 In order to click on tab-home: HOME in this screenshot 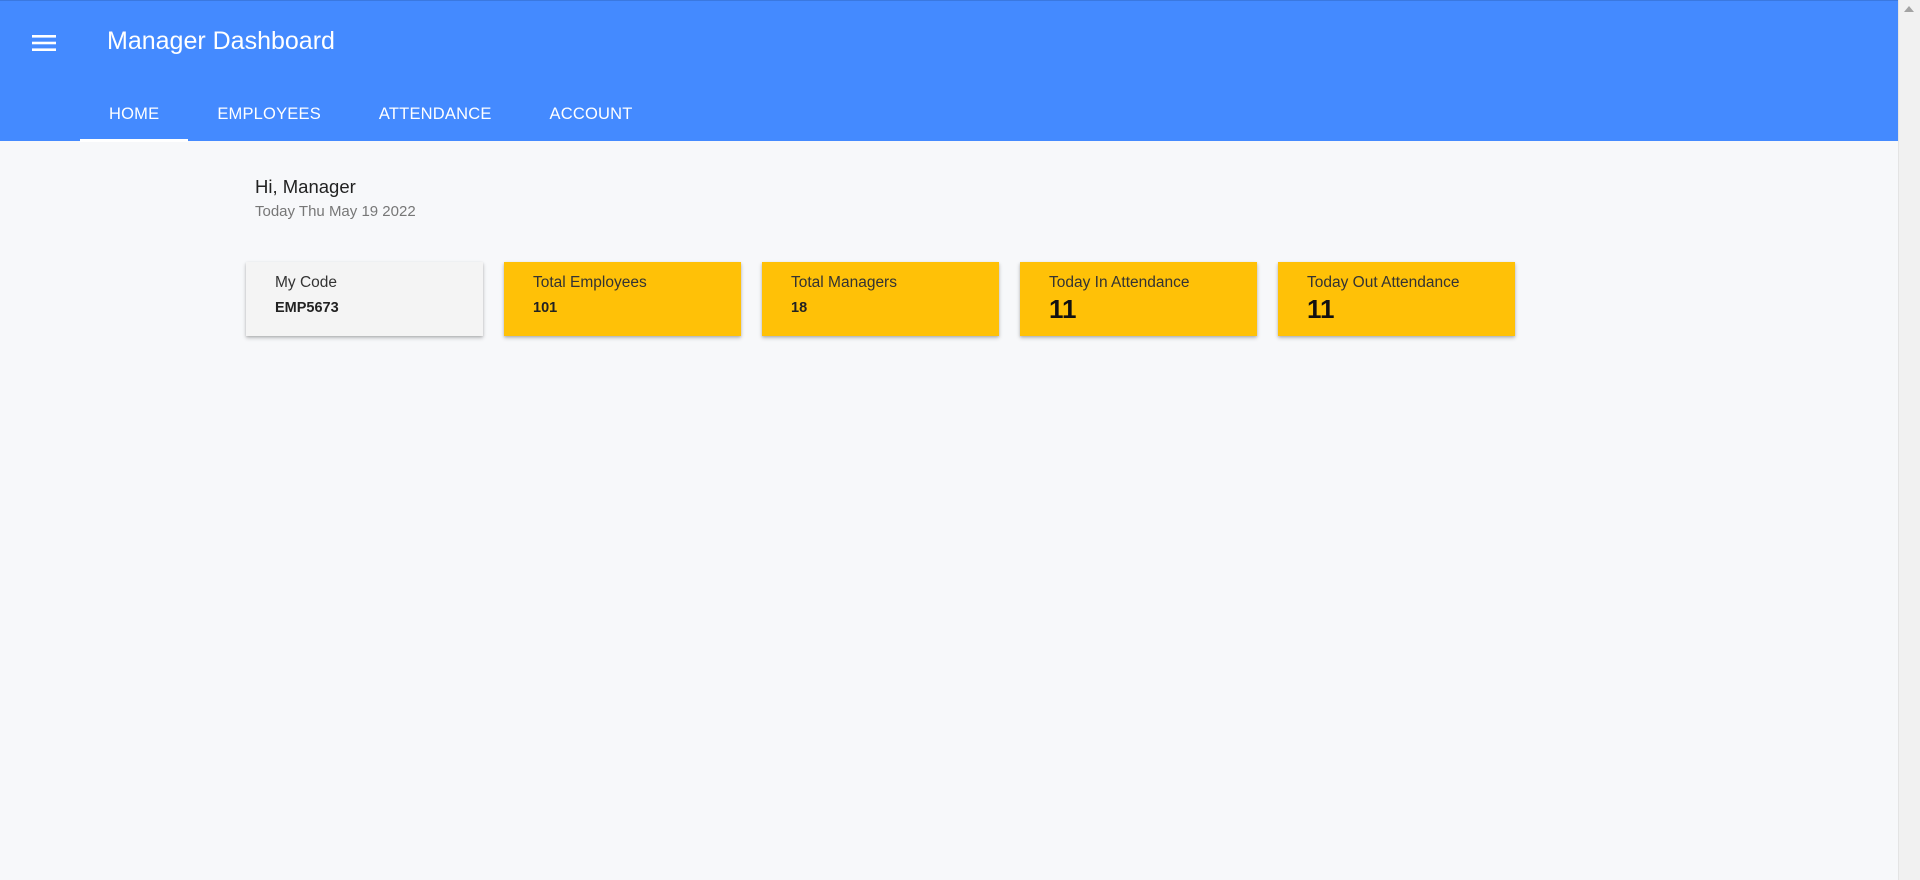, I will do `click(134, 114)`.